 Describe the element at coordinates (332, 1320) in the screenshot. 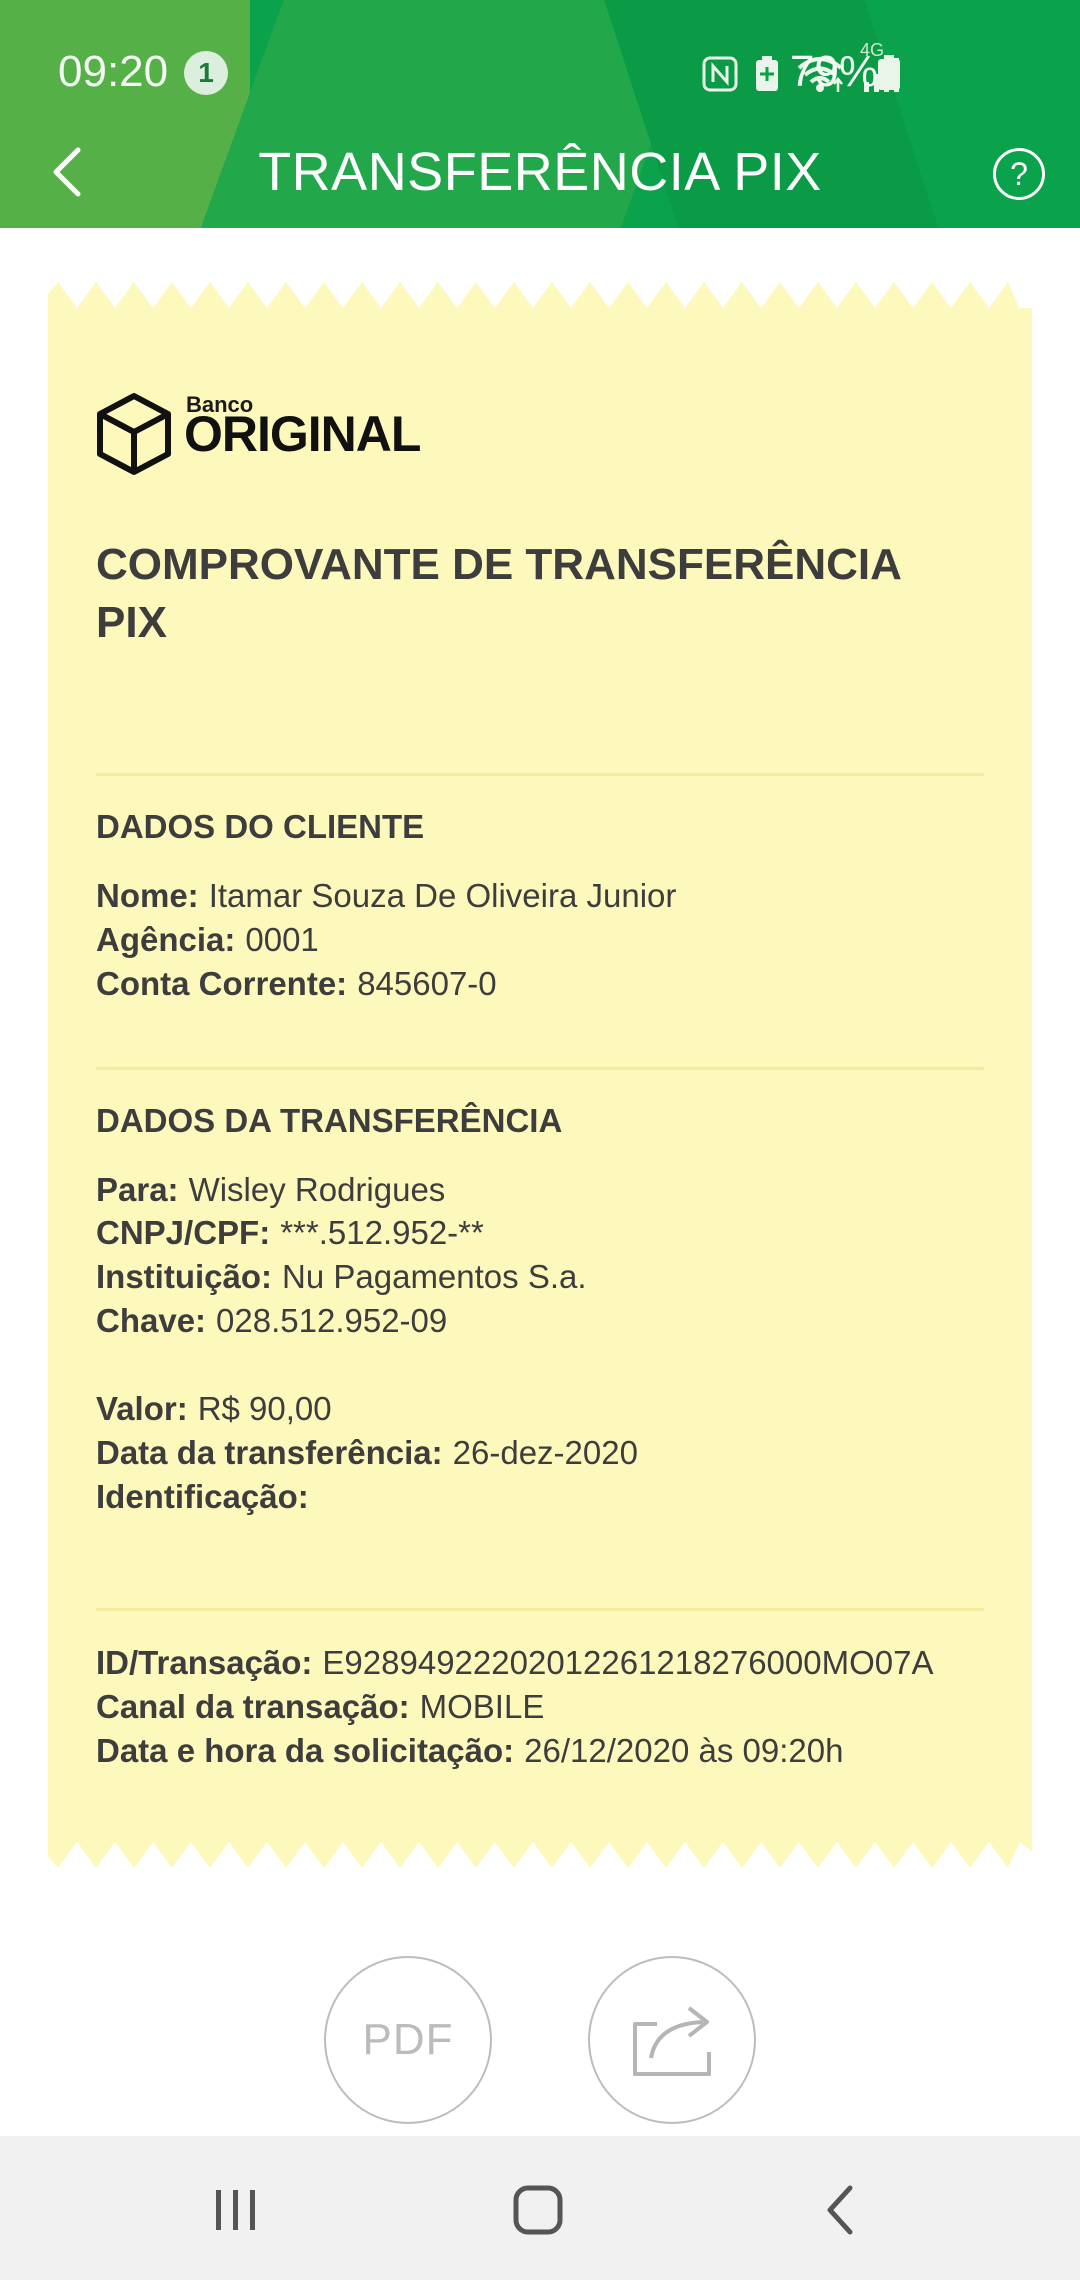

I see `field-value: 028.512.952-09` at that location.